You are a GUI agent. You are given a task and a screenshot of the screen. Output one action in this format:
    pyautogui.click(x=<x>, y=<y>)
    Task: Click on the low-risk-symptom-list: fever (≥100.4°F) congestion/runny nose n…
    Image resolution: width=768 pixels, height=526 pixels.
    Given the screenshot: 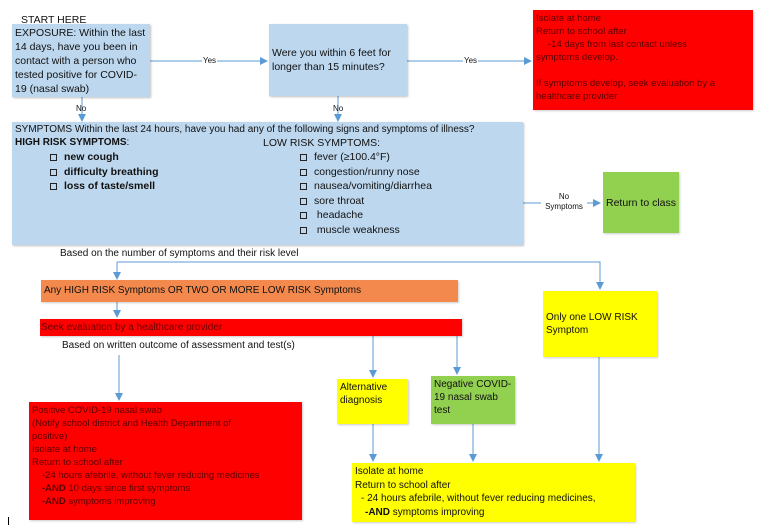 What is the action you would take?
    pyautogui.click(x=366, y=193)
    